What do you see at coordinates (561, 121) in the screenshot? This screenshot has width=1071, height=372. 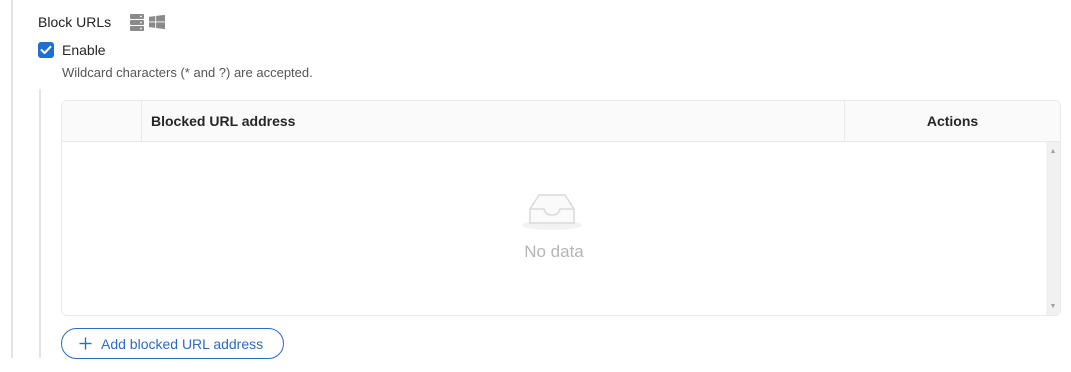 I see `table-header: Blocked URL address Actions` at bounding box center [561, 121].